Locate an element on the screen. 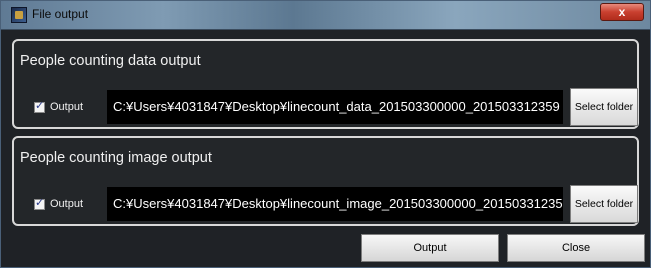 This screenshot has height=268, width=651. data-select-folder-button: Select folder is located at coordinates (604, 107).